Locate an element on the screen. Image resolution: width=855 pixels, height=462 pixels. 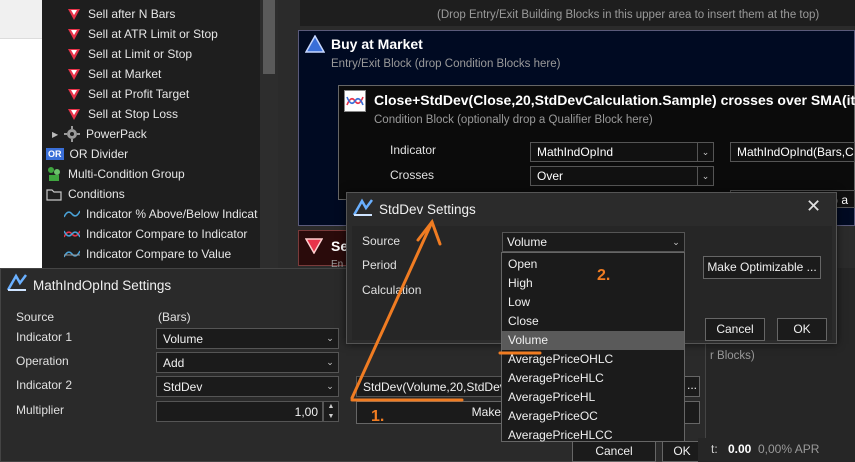
annotation-step-1: 1. is located at coordinates (378, 416).